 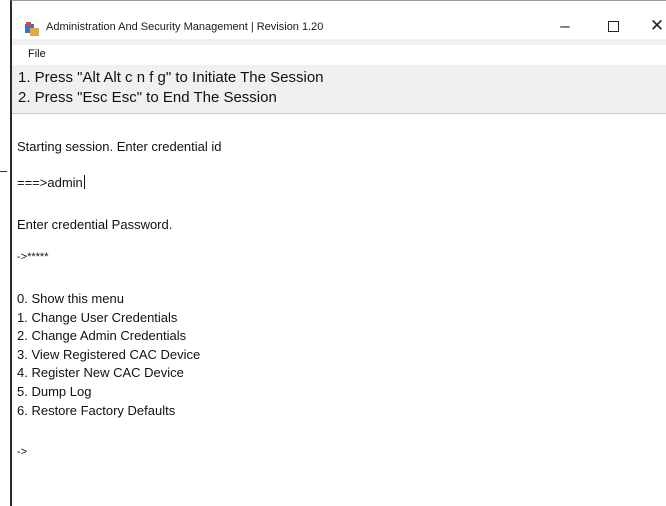 I want to click on close-button: ✕, so click(x=651, y=26).